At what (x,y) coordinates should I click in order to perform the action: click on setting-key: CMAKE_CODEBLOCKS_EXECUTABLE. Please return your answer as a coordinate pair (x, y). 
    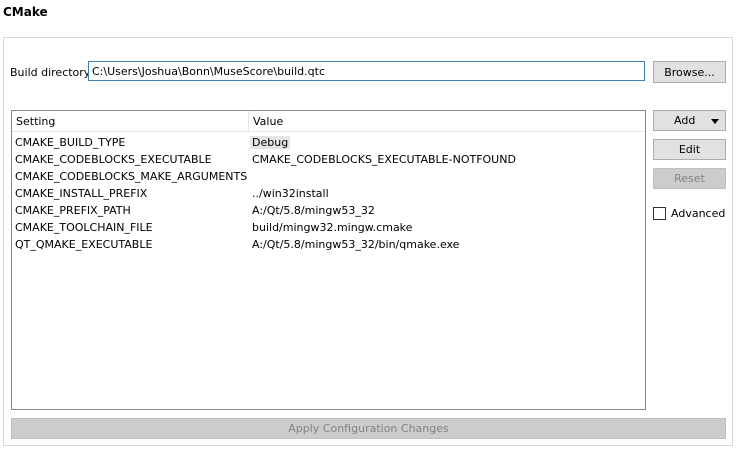
    Looking at the image, I should click on (113, 159).